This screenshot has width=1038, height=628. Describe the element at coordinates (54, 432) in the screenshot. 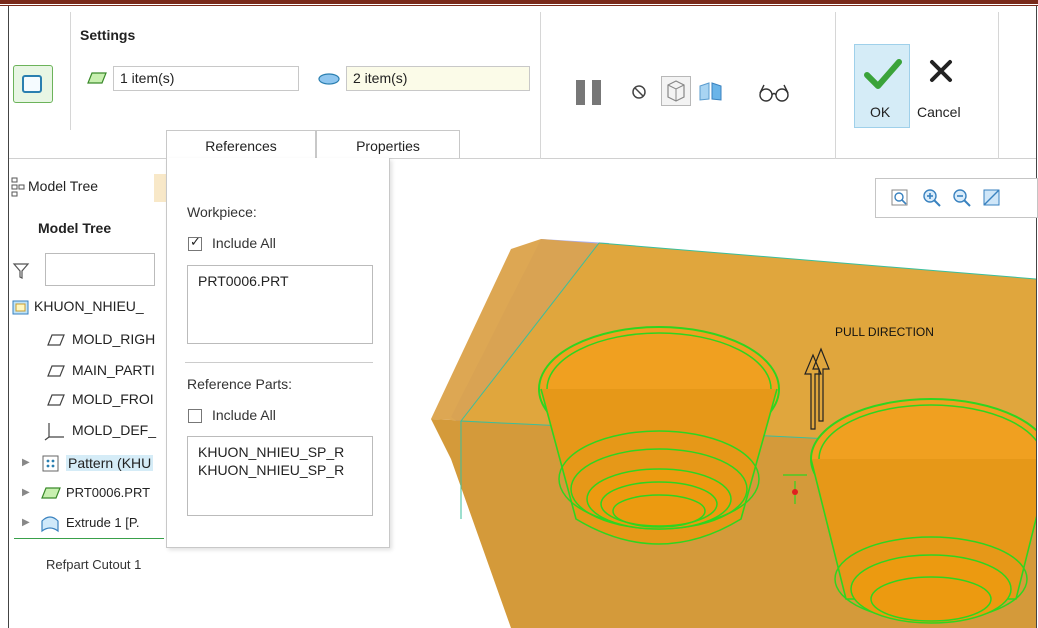

I see `csys-icon` at that location.